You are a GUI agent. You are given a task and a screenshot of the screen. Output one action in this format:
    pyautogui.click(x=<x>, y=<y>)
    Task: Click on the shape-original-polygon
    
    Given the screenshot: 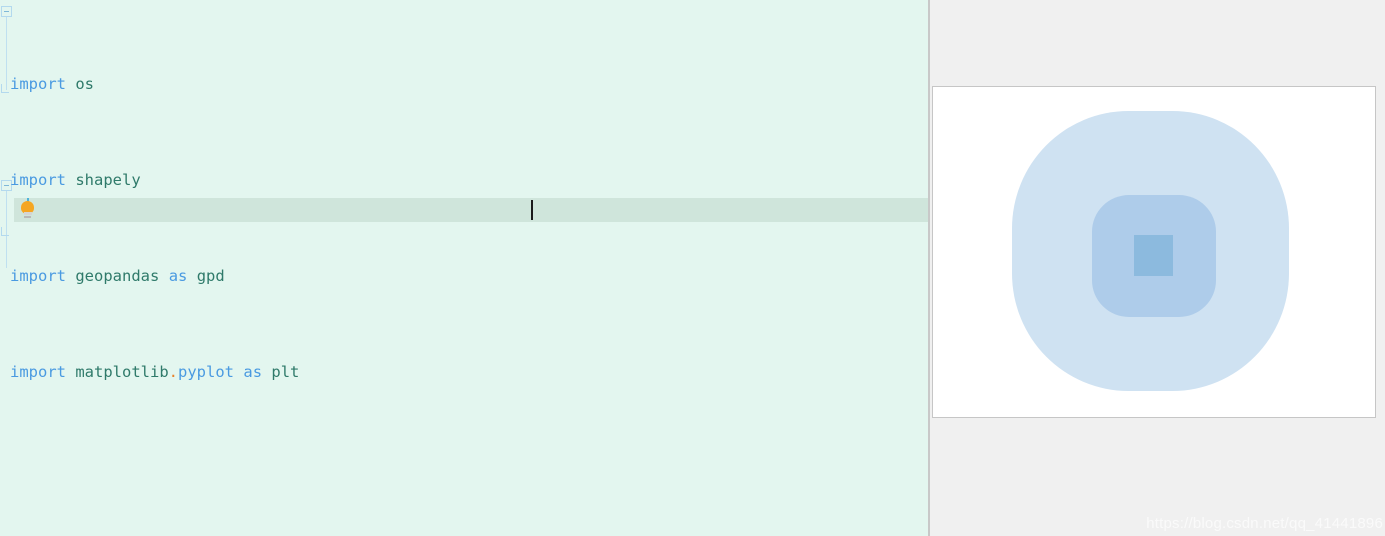 What is the action you would take?
    pyautogui.click(x=1153, y=255)
    